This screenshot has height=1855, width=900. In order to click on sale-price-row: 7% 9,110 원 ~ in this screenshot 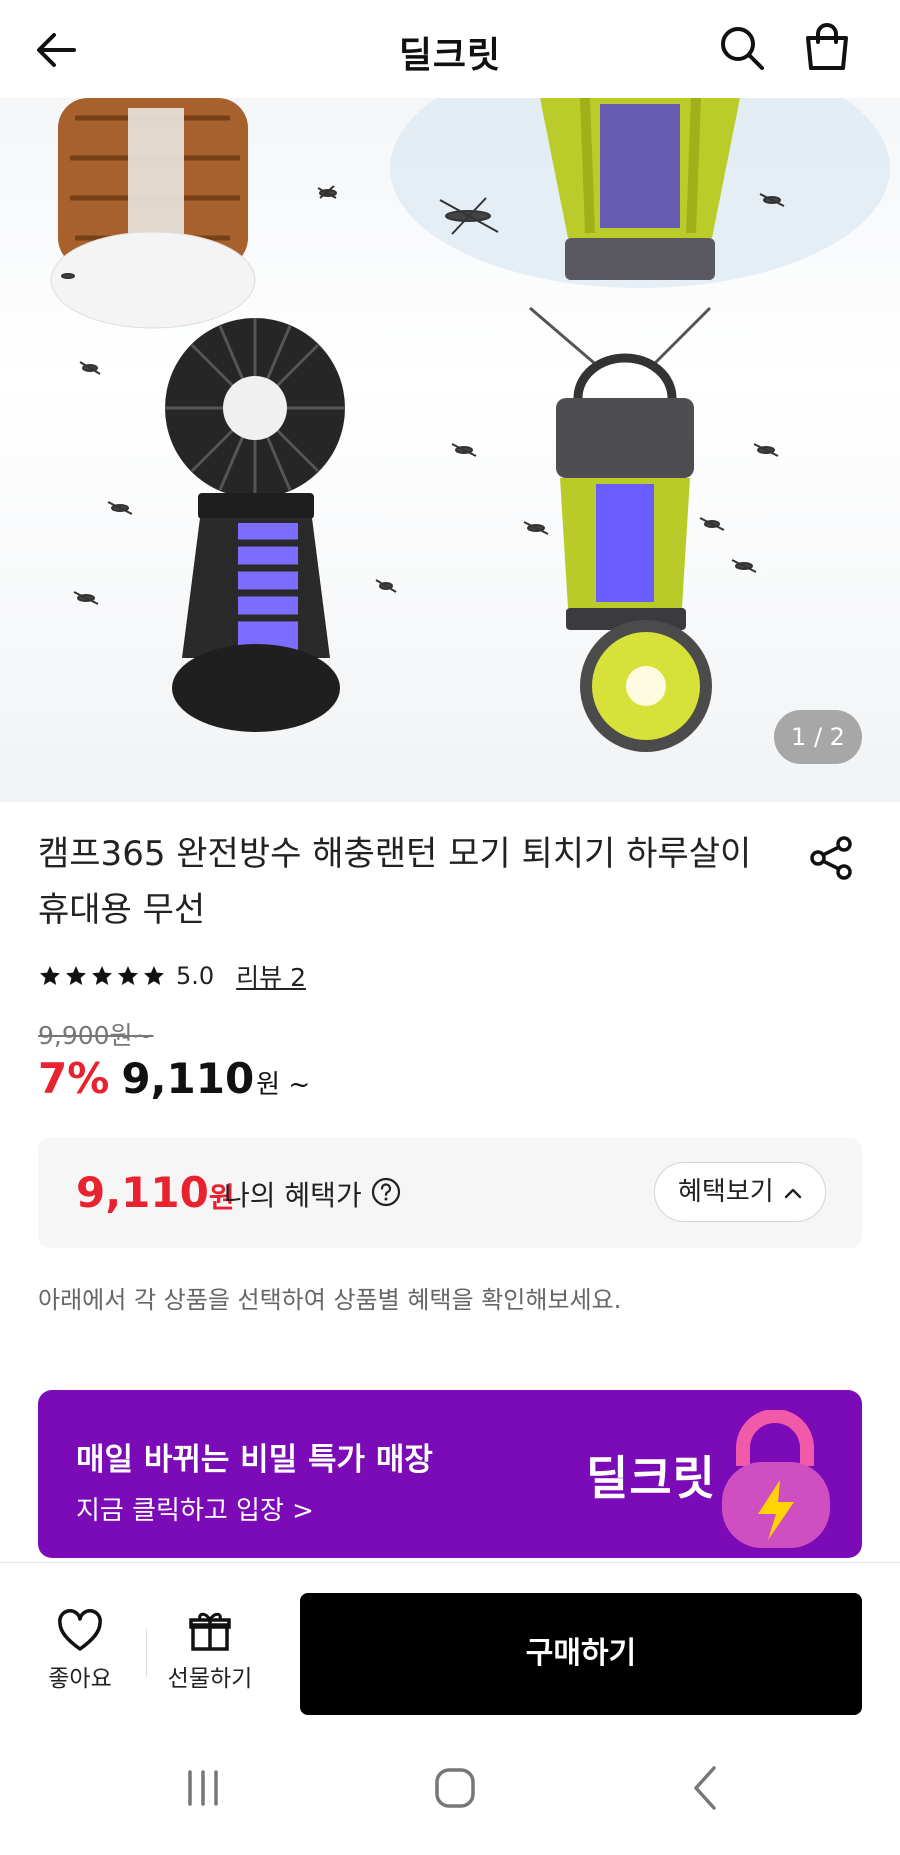, I will do `click(174, 1078)`.